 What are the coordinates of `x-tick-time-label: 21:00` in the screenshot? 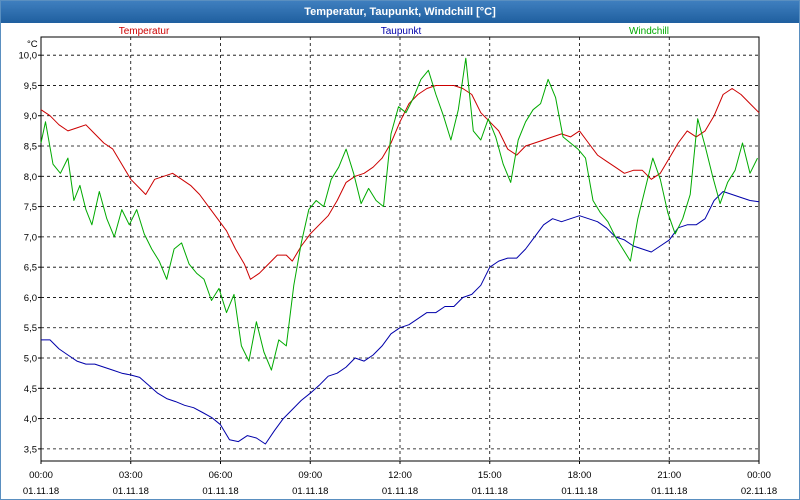 It's located at (669, 475).